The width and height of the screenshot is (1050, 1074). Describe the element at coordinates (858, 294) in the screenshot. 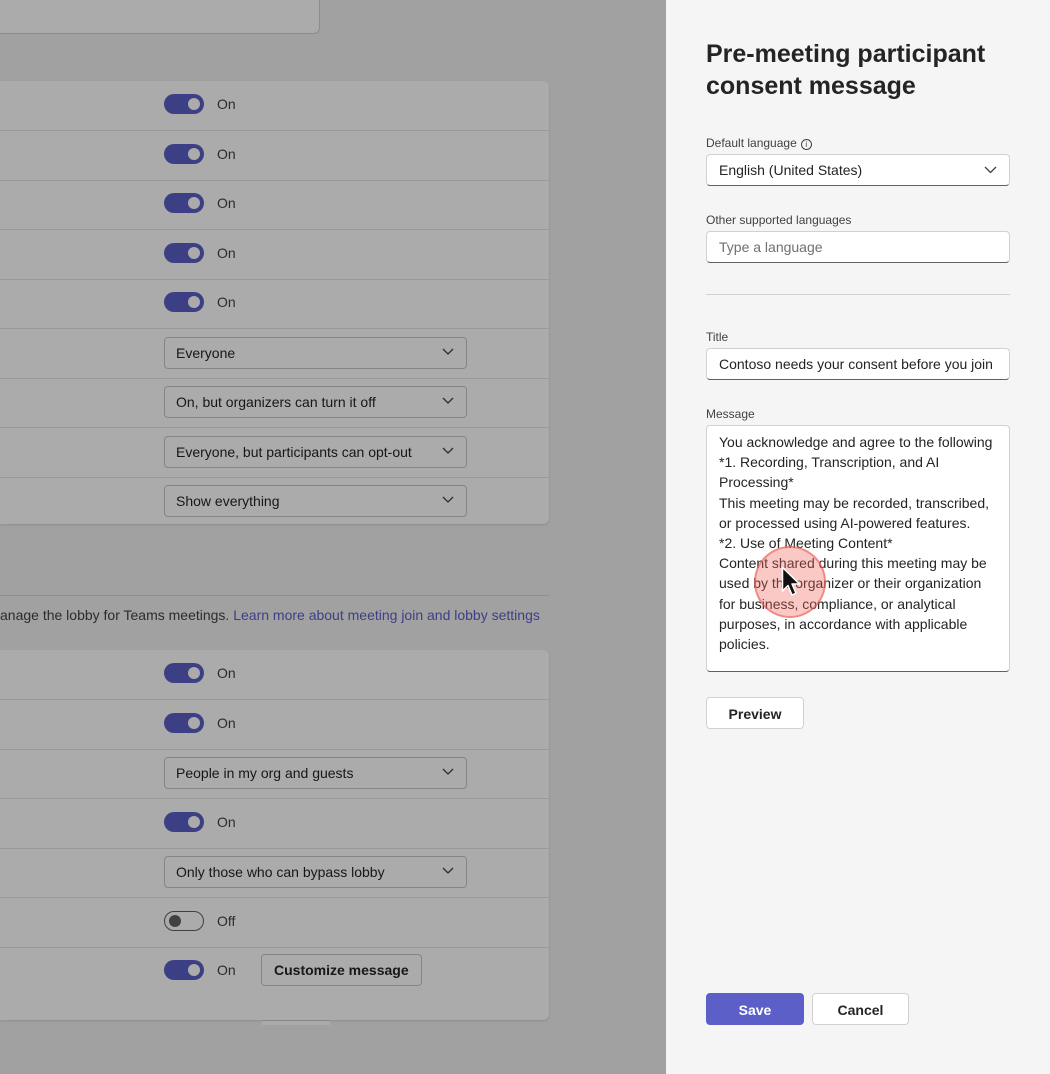

I see `panel-divider` at that location.